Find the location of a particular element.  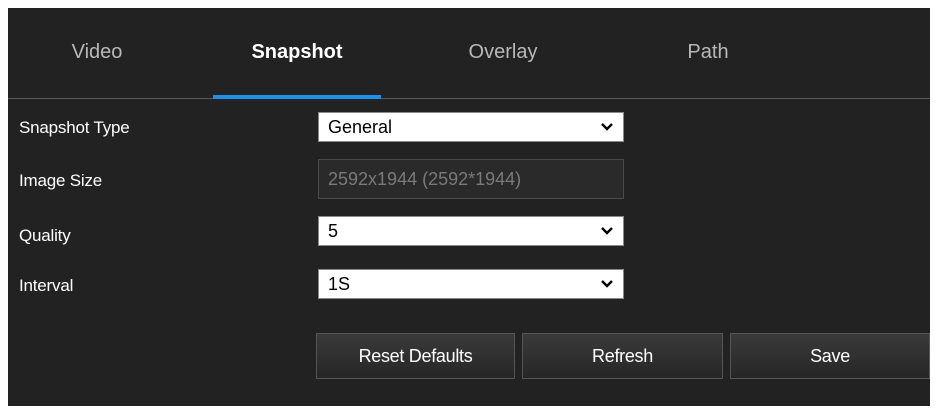

quality-value: 5 is located at coordinates (333, 230).